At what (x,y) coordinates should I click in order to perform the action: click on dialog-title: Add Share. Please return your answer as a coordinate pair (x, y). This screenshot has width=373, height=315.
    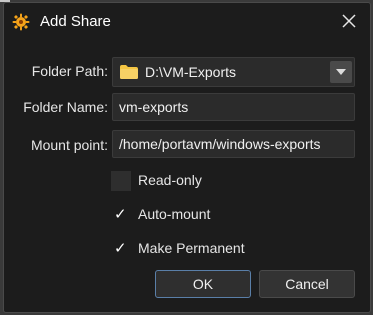
    Looking at the image, I should click on (75, 21).